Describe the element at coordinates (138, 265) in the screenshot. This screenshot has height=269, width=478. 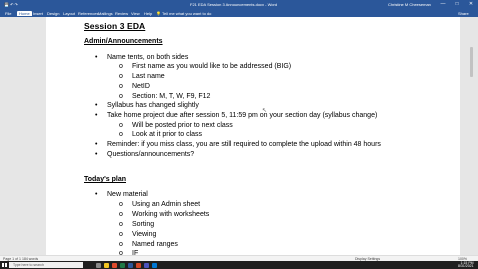
I see `powerpoint-icon` at that location.